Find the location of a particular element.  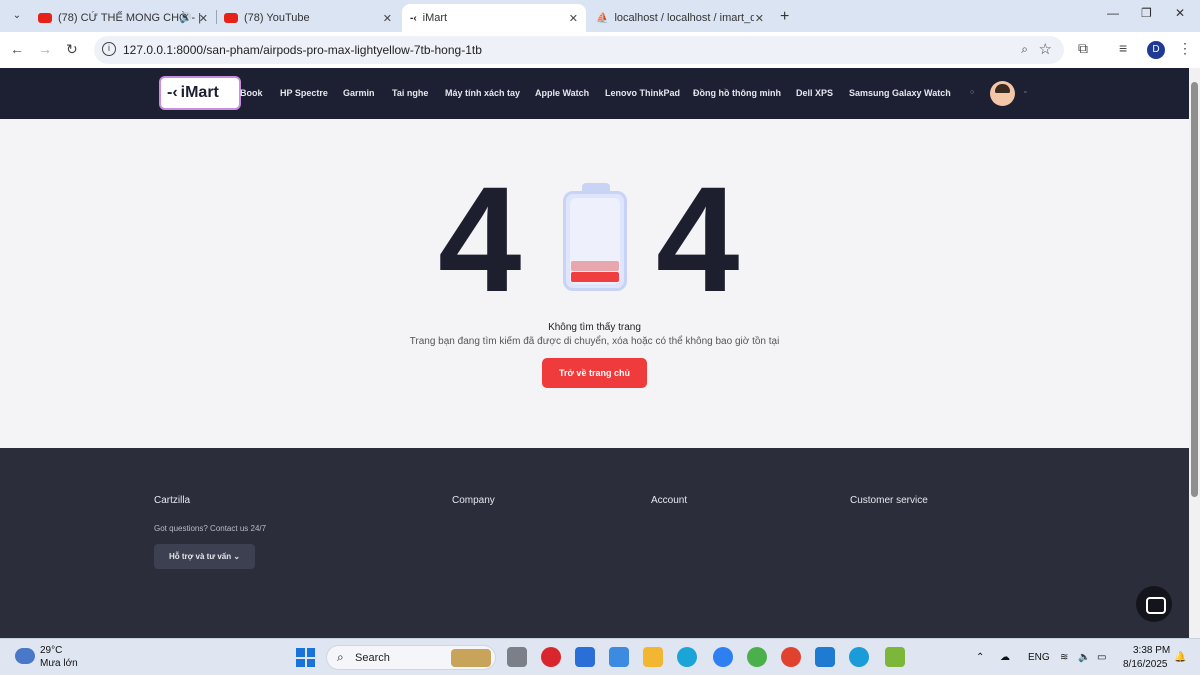

nav-item-dong-ho-thong-minh: Đồng hồ thông minh is located at coordinates (737, 93).